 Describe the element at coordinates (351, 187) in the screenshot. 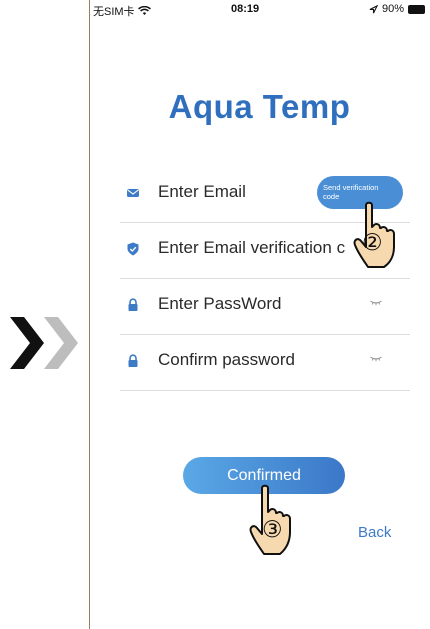

I see `send-code-label-line1: Send verification` at that location.